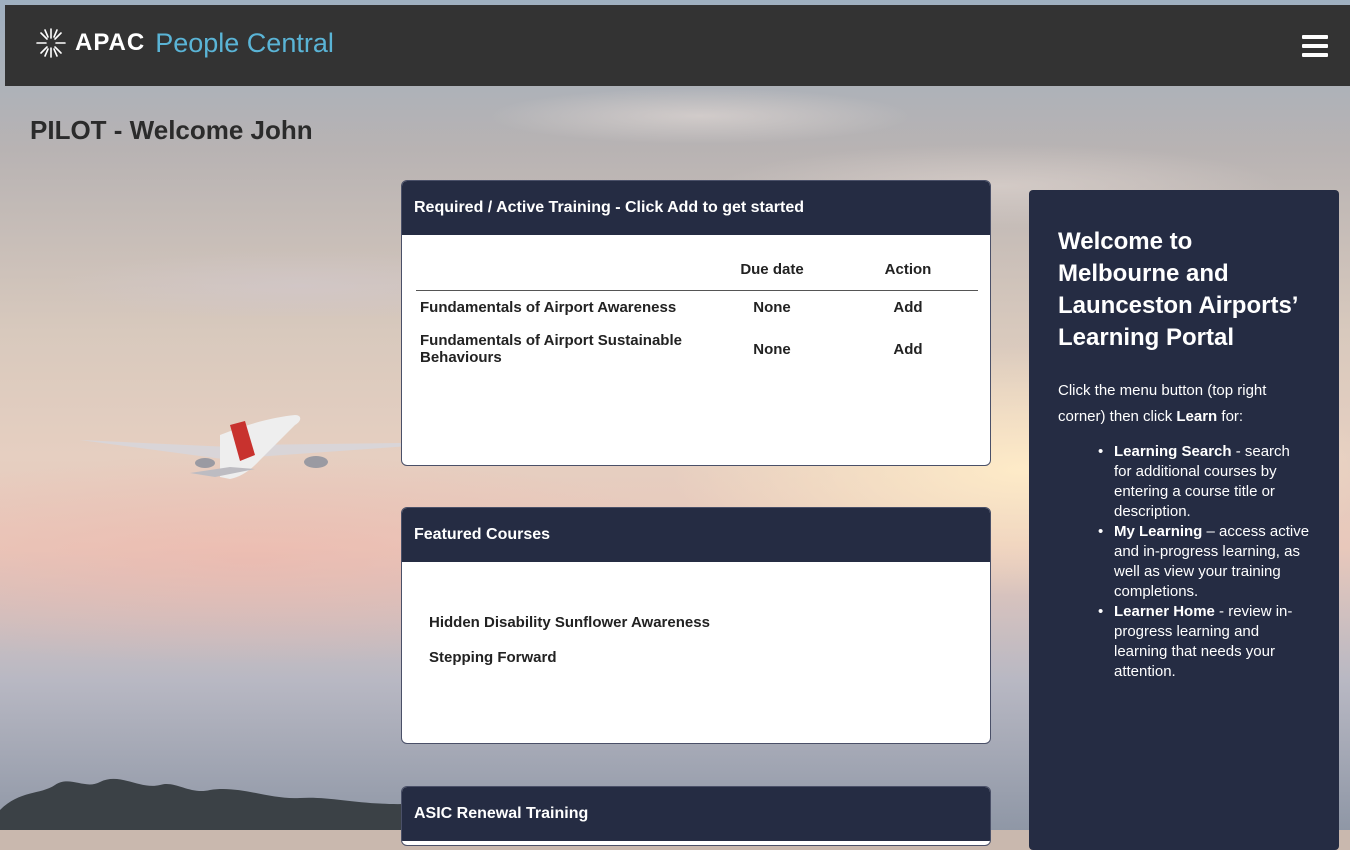 This screenshot has width=1350, height=850. I want to click on intro-text-end: for:, so click(1230, 416).